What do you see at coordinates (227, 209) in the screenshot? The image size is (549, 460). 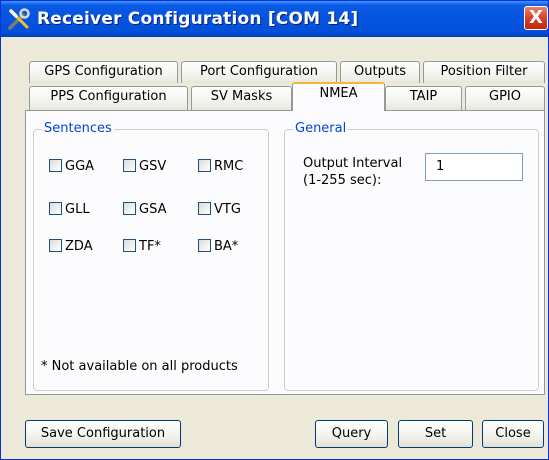 I see `checkbox-label: VTG` at bounding box center [227, 209].